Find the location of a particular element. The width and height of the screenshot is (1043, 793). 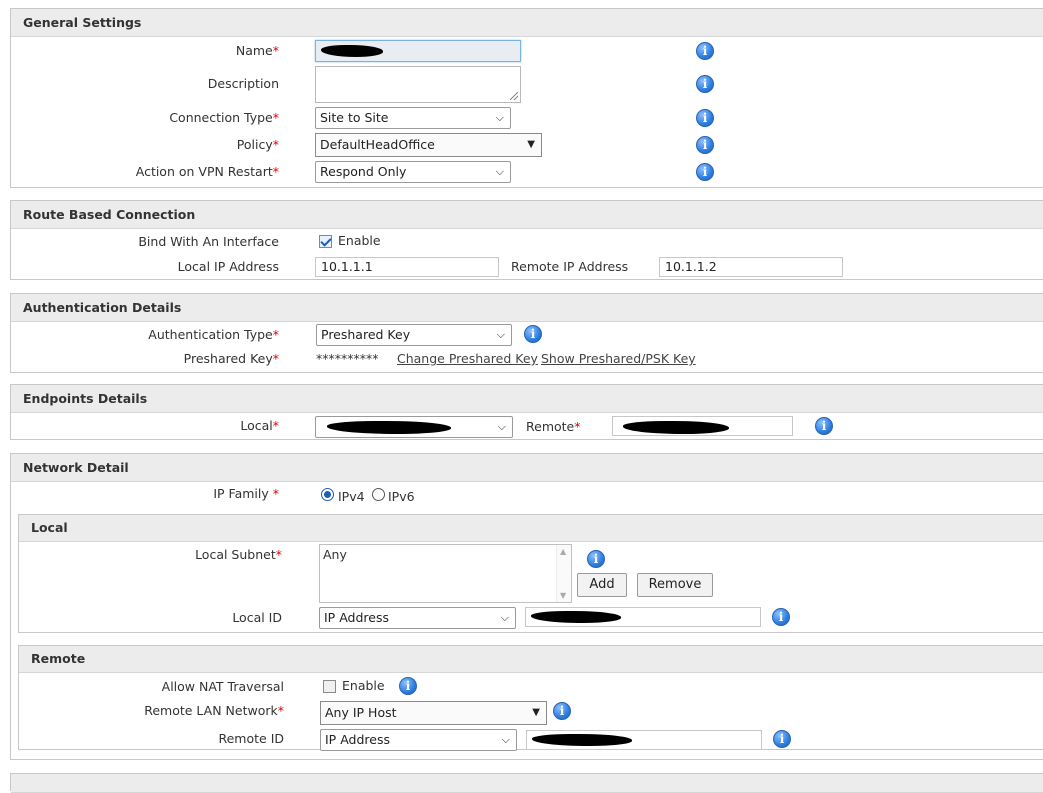

network-detail-header: Network Detail is located at coordinates (527, 468).